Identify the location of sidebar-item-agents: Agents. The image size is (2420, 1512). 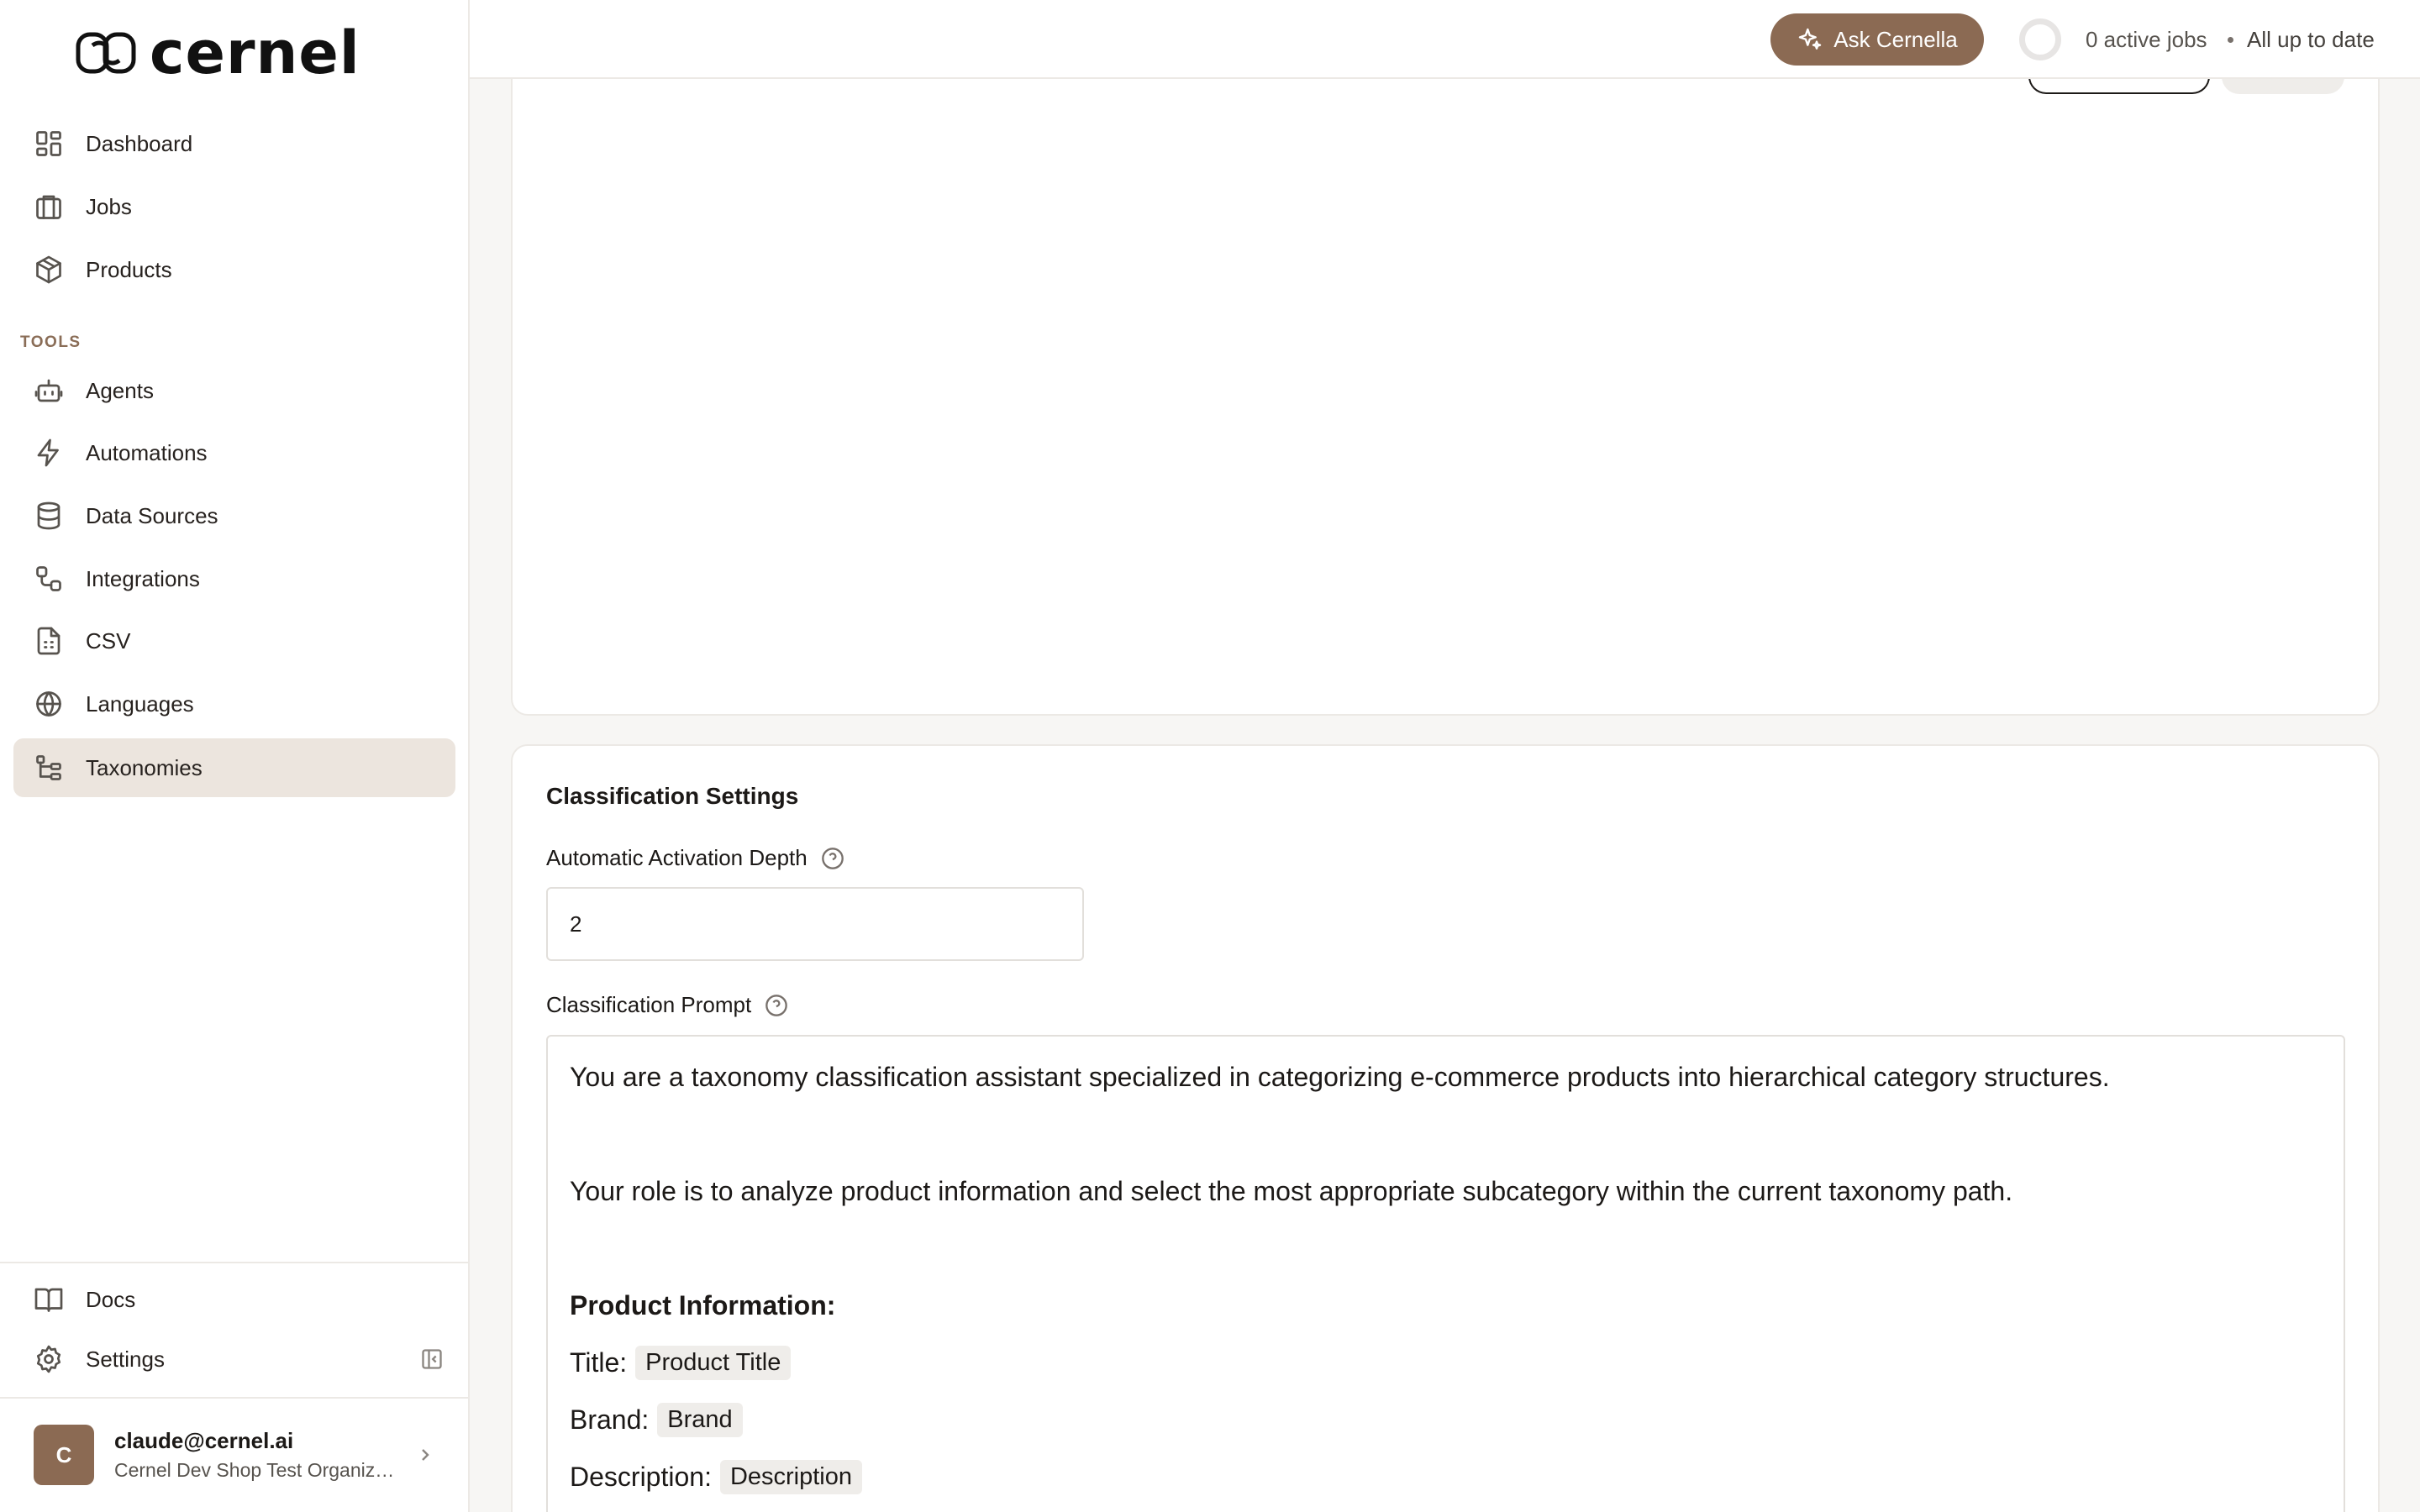
(234, 390).